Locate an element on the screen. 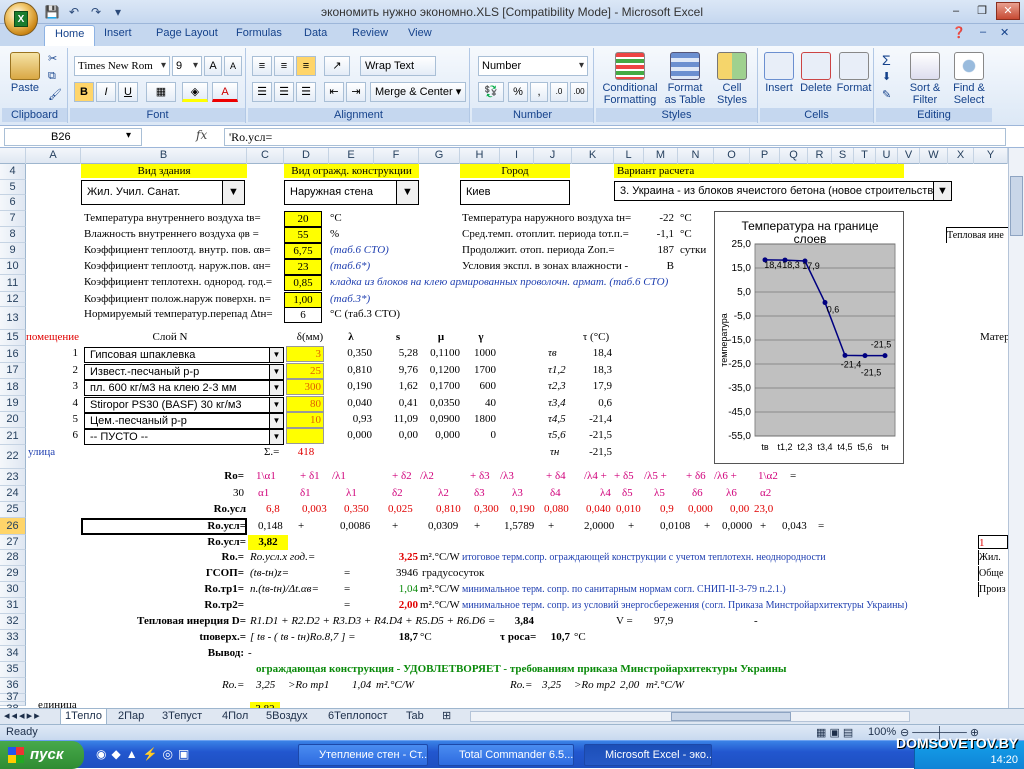 The height and width of the screenshot is (769, 1024). grow-font-button: A is located at coordinates (213, 66).